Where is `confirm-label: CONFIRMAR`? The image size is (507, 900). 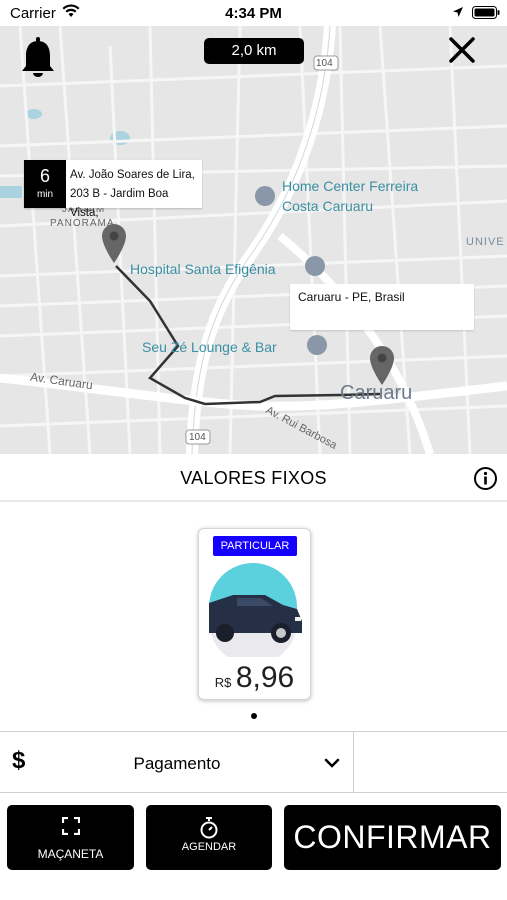
confirm-label: CONFIRMAR is located at coordinates (392, 837).